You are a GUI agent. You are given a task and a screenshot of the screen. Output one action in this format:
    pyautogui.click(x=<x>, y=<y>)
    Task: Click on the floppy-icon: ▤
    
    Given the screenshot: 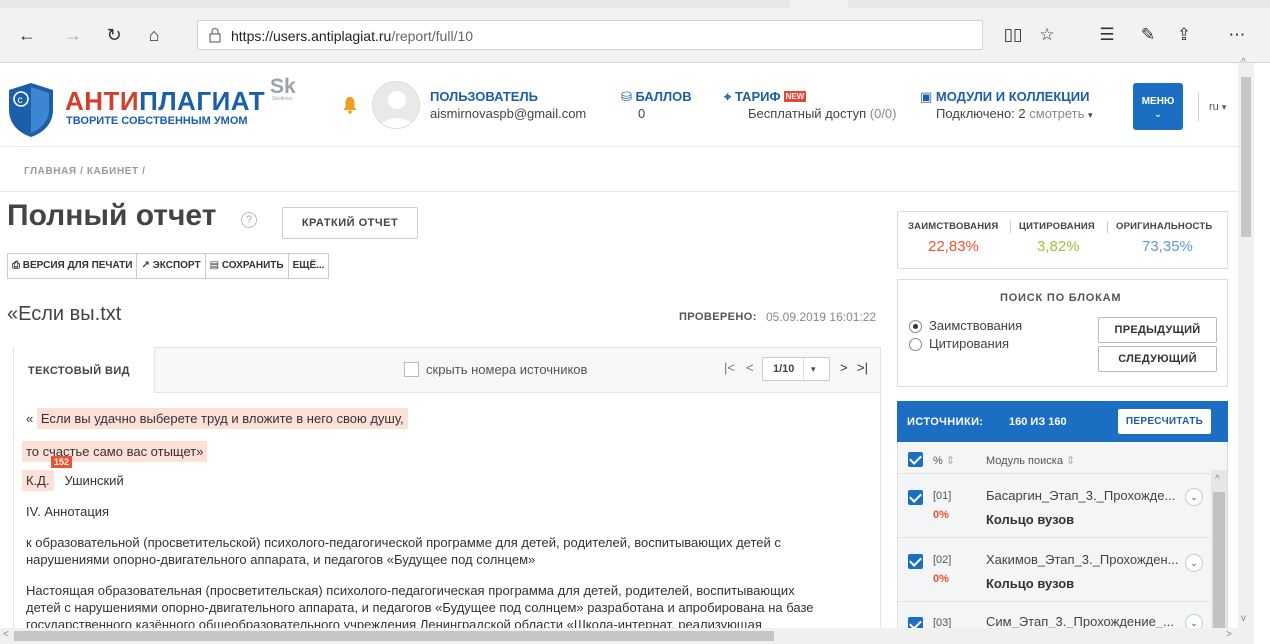 What is the action you would take?
    pyautogui.click(x=215, y=265)
    